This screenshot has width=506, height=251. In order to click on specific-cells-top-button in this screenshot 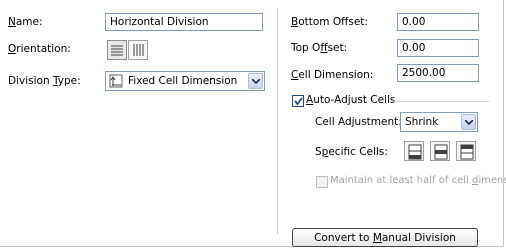, I will do `click(466, 151)`.